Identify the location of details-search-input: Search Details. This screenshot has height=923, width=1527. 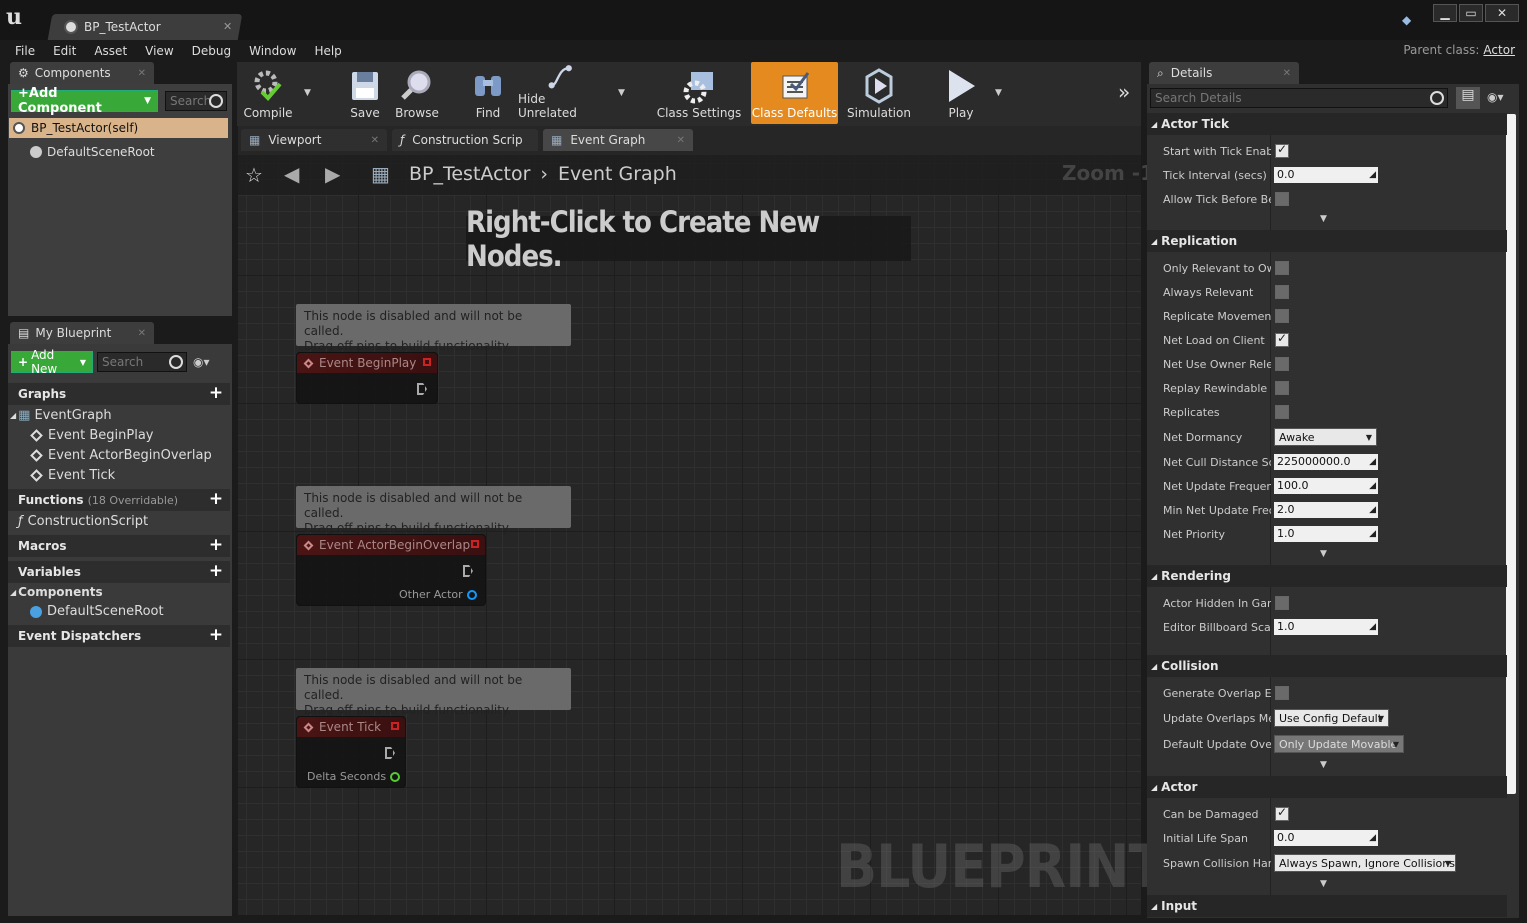
(1299, 98).